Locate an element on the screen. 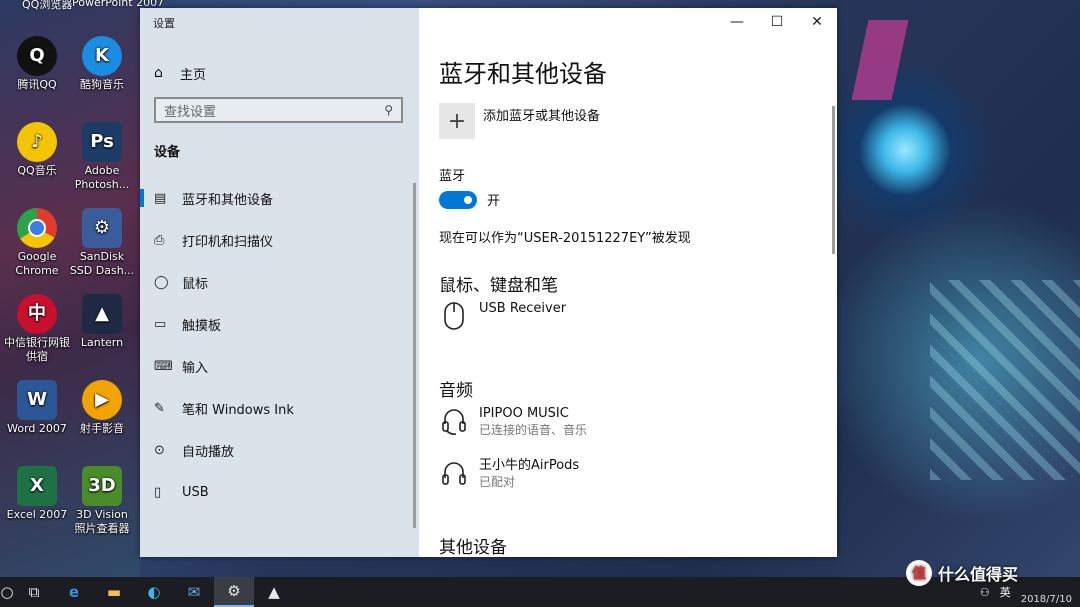 This screenshot has width=1080, height=607. content-scrollbar is located at coordinates (833, 180).